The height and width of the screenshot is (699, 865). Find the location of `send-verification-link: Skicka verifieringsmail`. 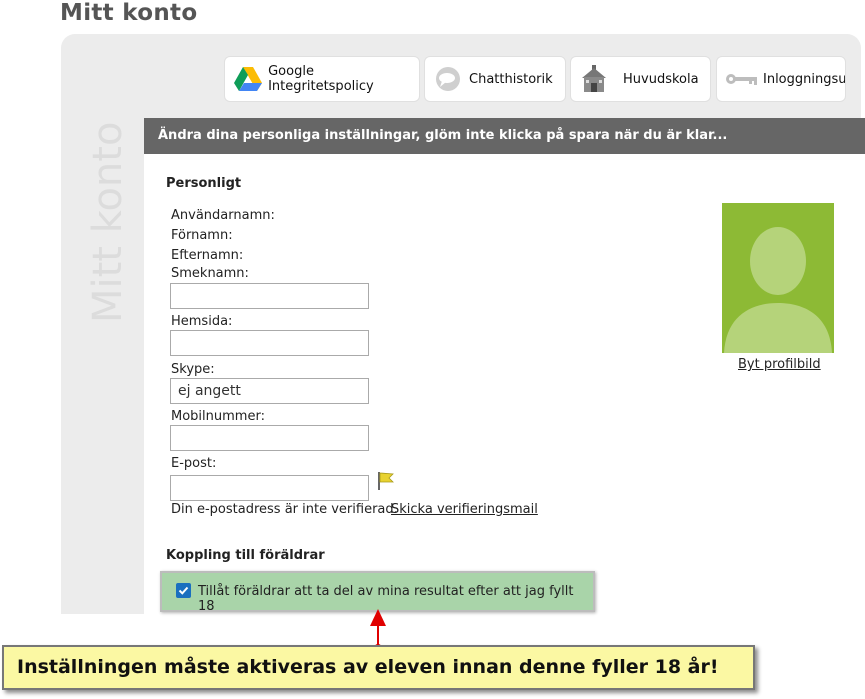

send-verification-link: Skicka verifieringsmail is located at coordinates (464, 509).